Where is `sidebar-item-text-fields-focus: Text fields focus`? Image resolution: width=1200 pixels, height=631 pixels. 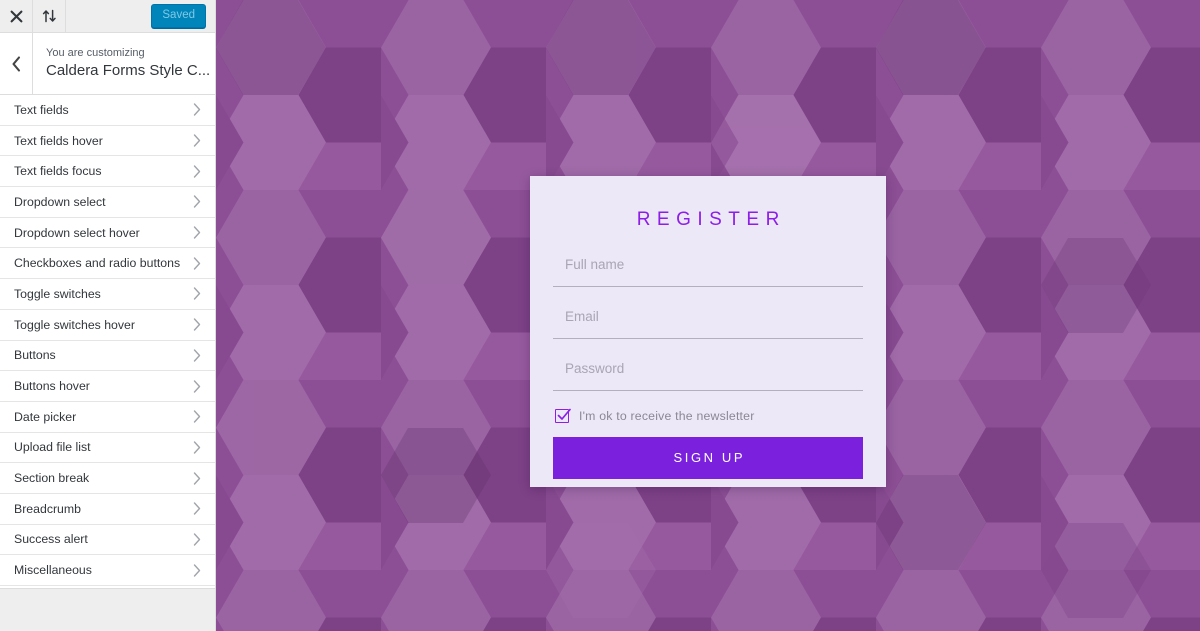 sidebar-item-text-fields-focus: Text fields focus is located at coordinates (107, 172).